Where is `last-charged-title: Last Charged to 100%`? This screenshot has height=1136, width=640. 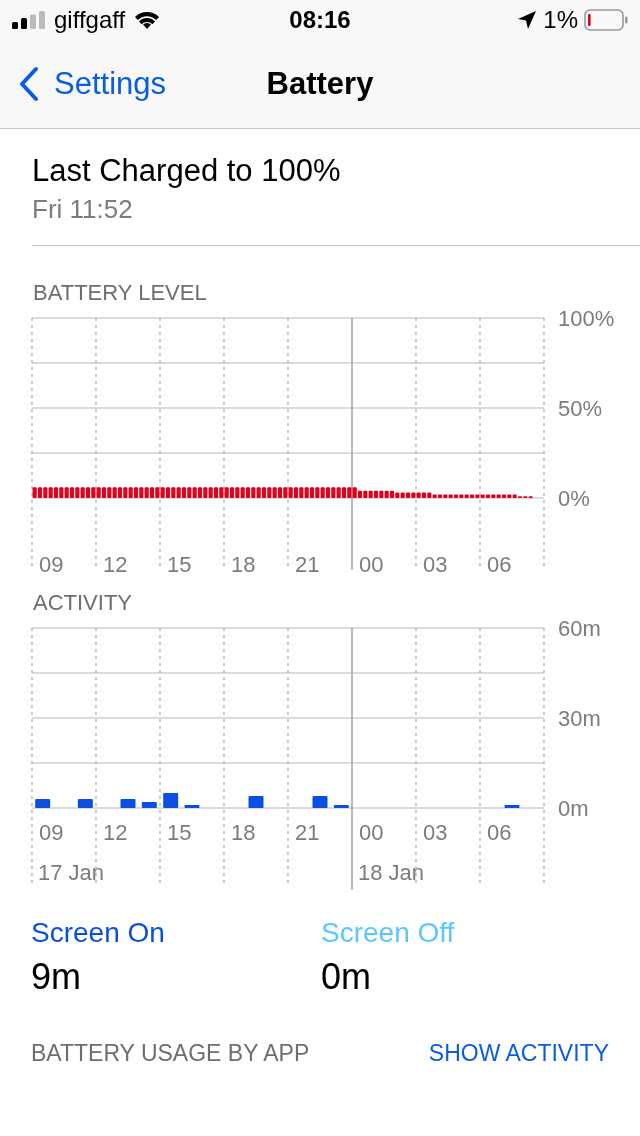
last-charged-title: Last Charged to 100% is located at coordinates (187, 171).